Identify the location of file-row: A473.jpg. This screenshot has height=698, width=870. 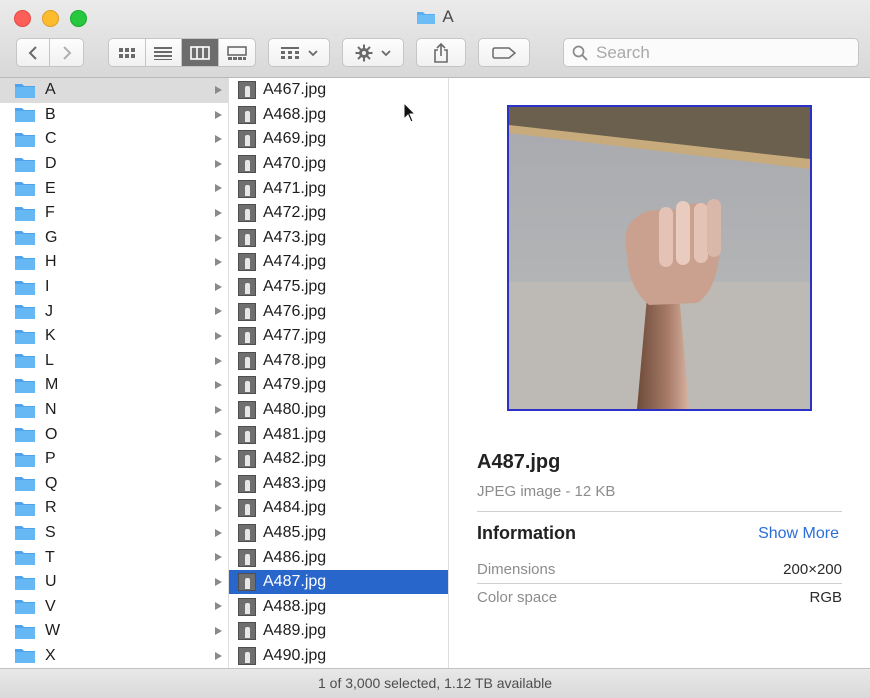
(338, 238).